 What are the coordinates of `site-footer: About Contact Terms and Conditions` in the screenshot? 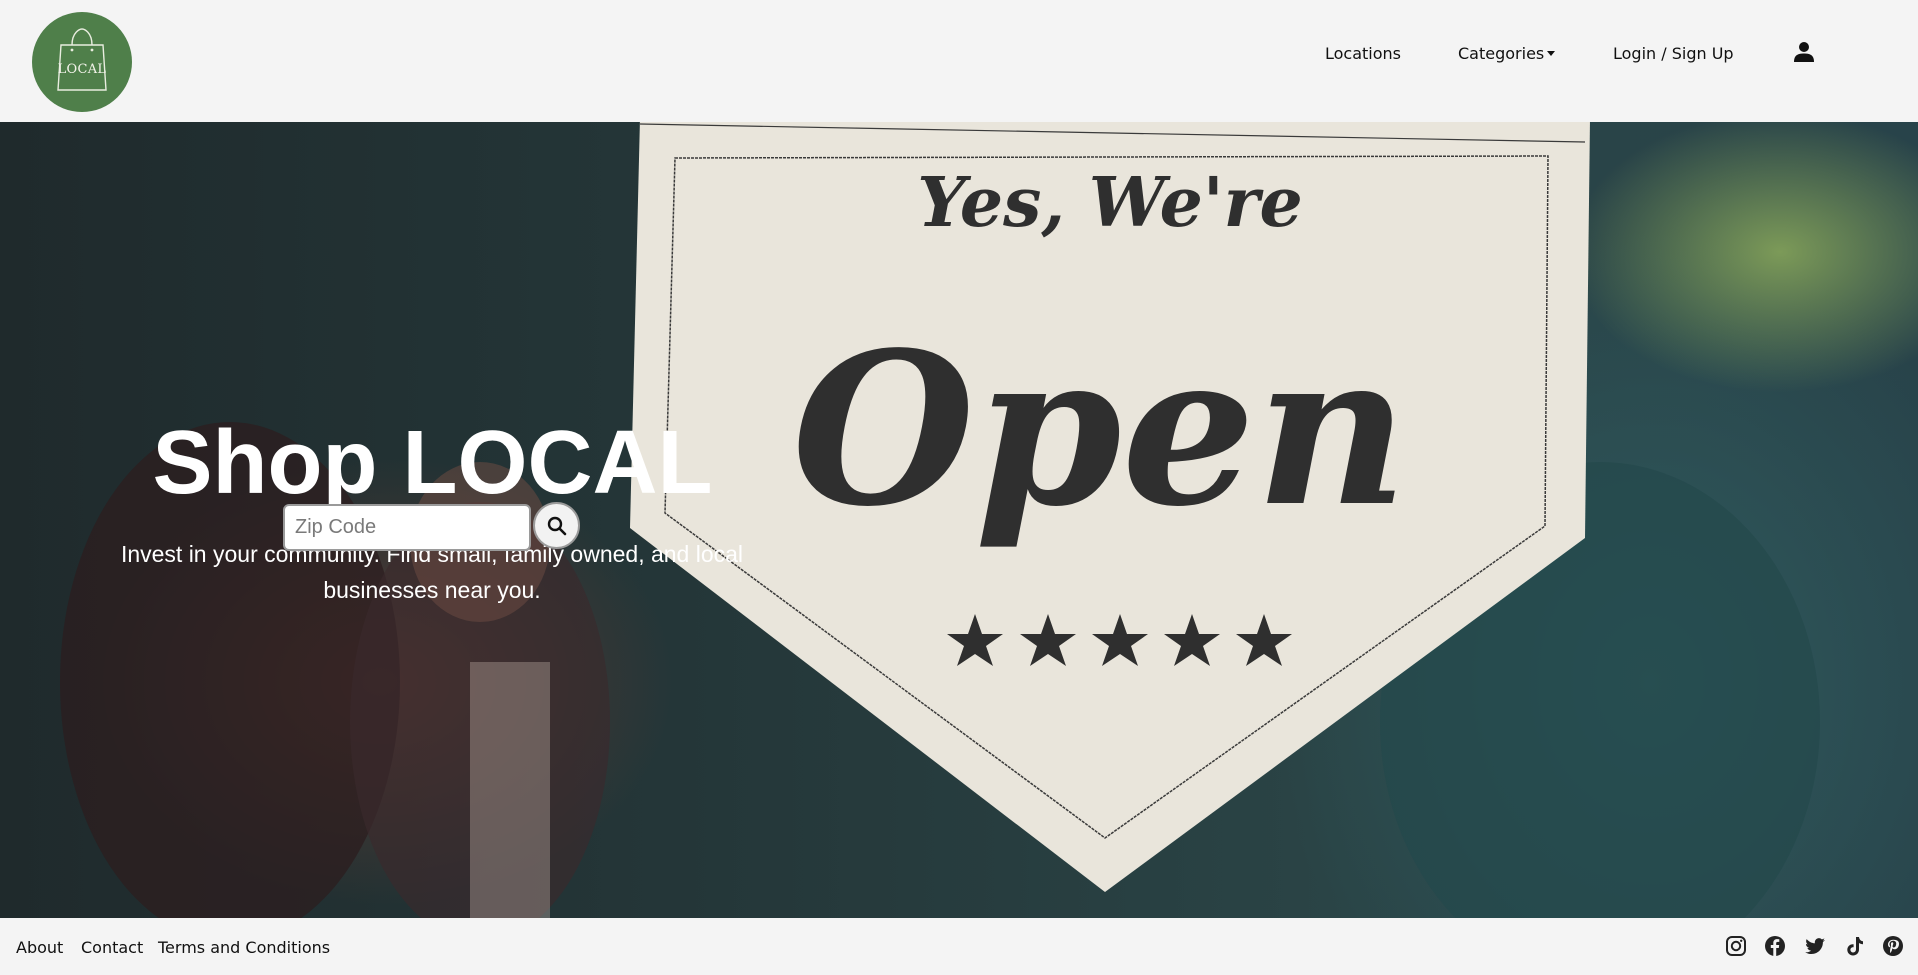 It's located at (959, 946).